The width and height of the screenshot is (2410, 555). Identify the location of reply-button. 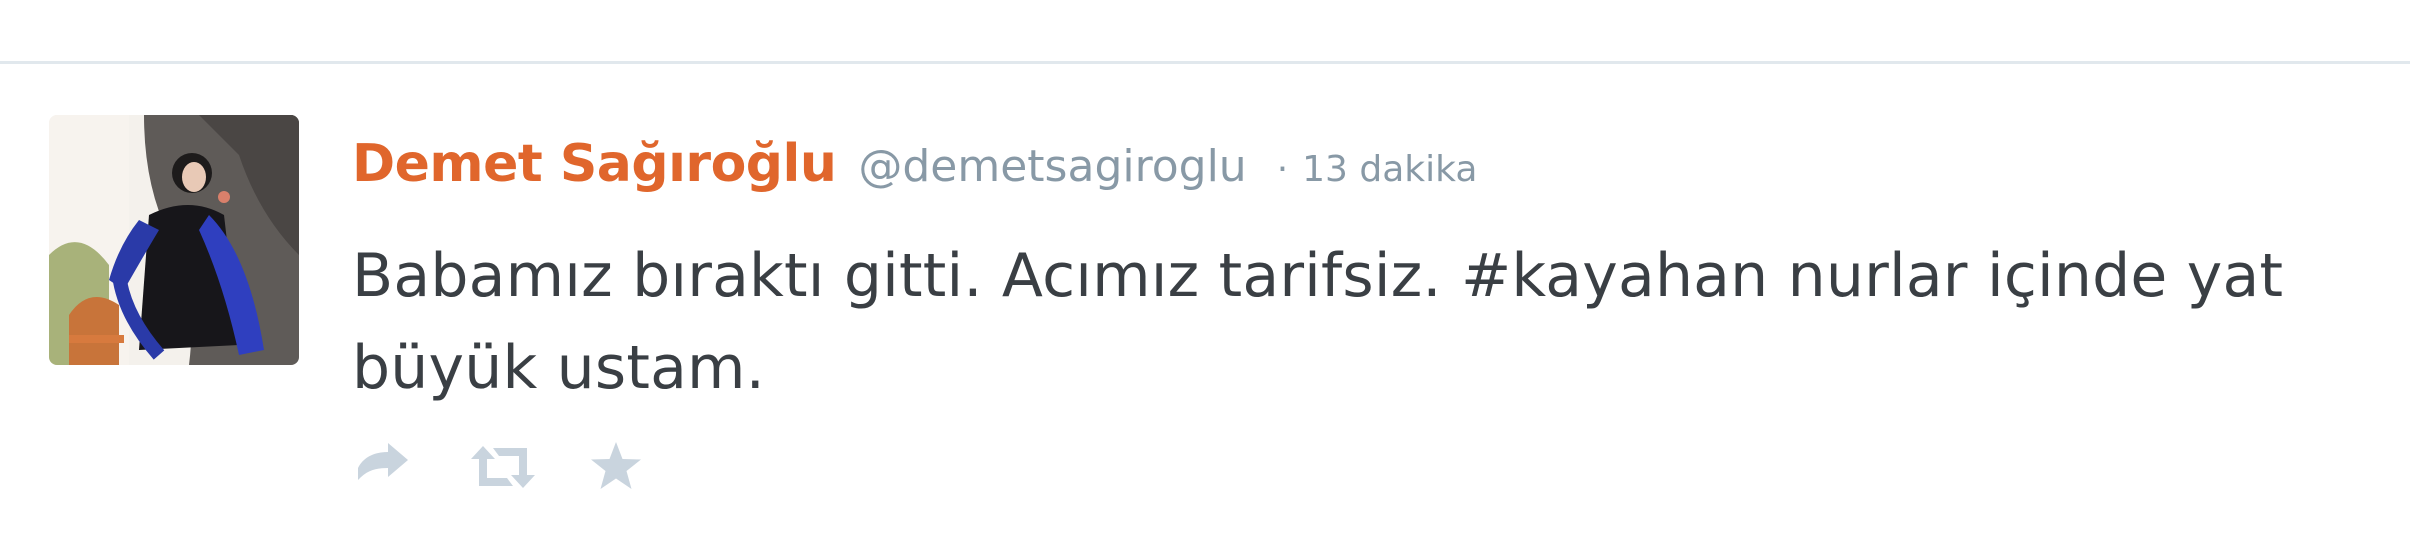
(382, 467).